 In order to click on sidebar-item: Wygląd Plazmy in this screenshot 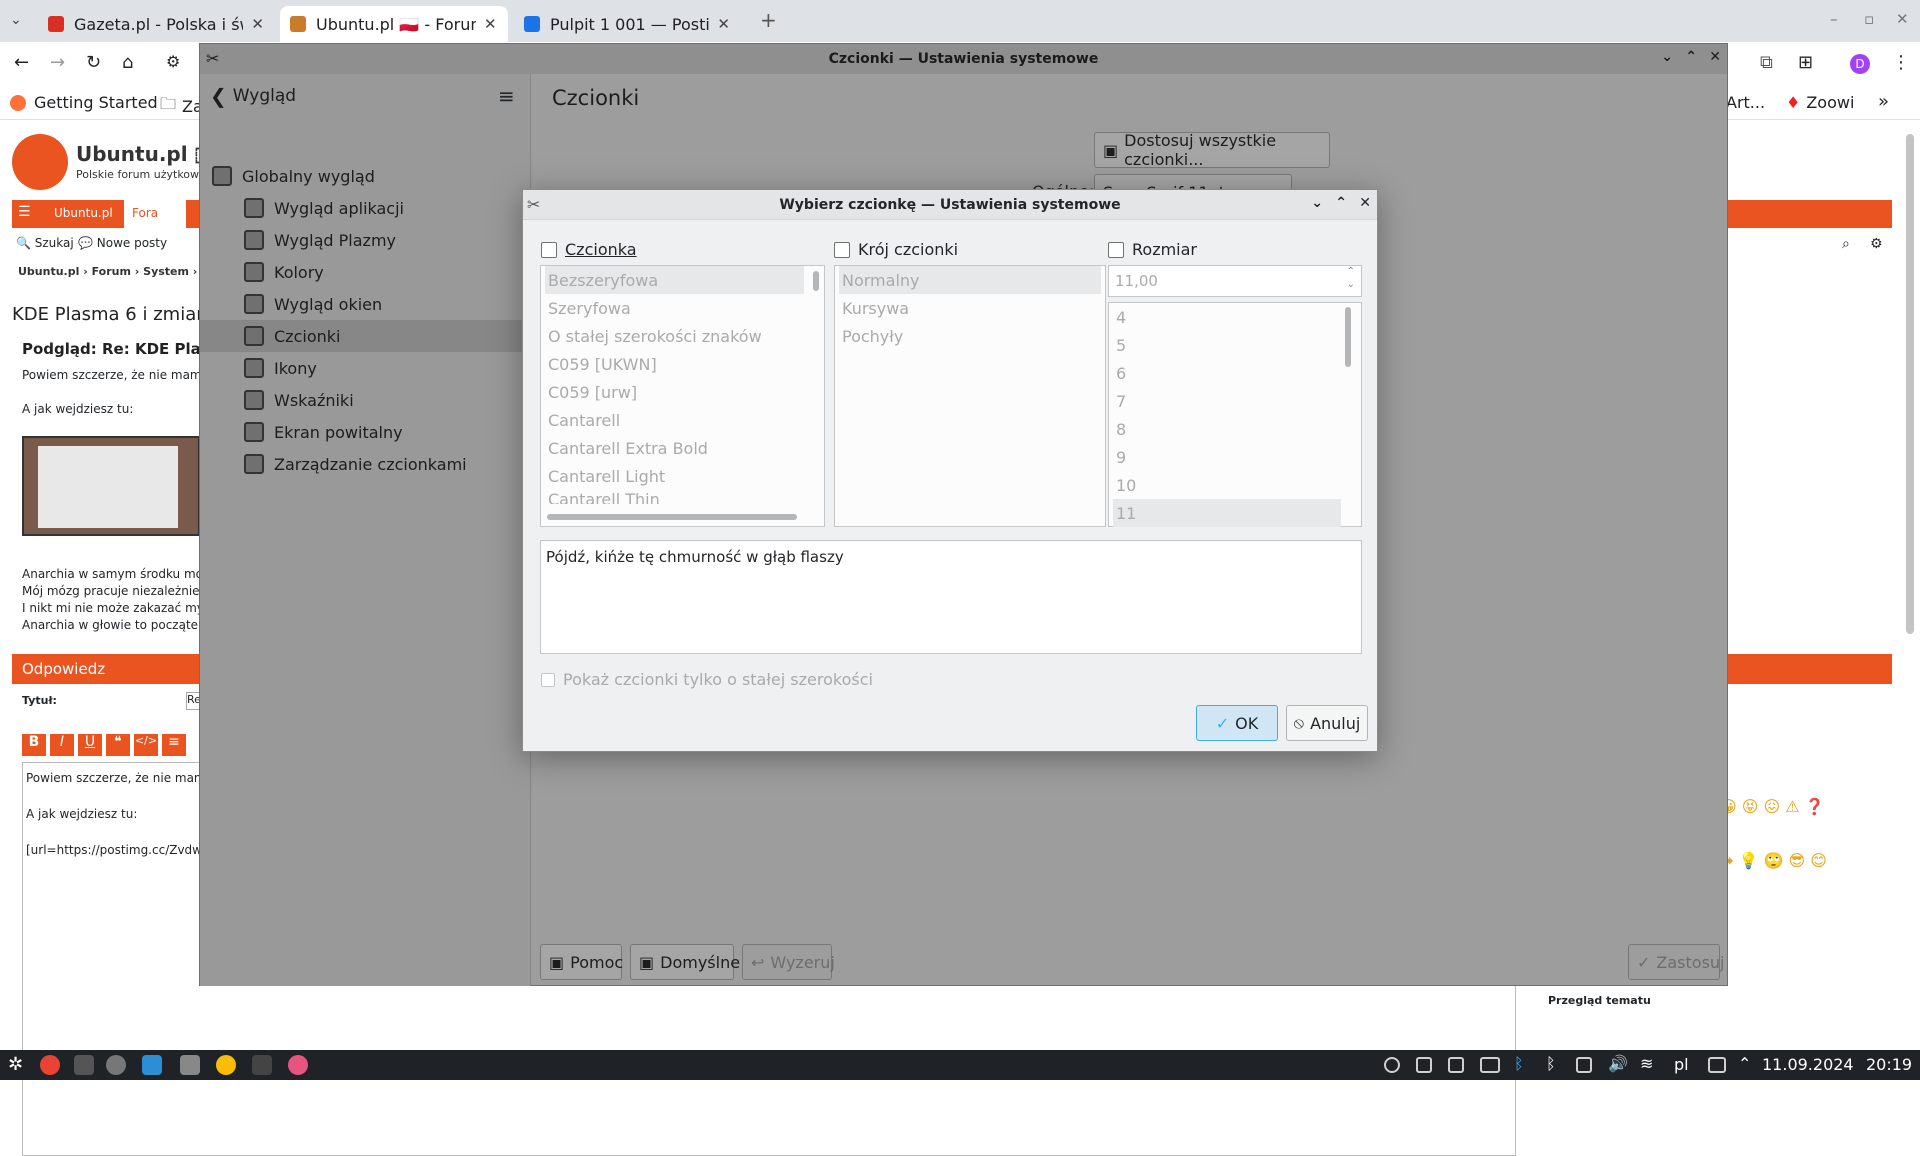, I will do `click(365, 240)`.